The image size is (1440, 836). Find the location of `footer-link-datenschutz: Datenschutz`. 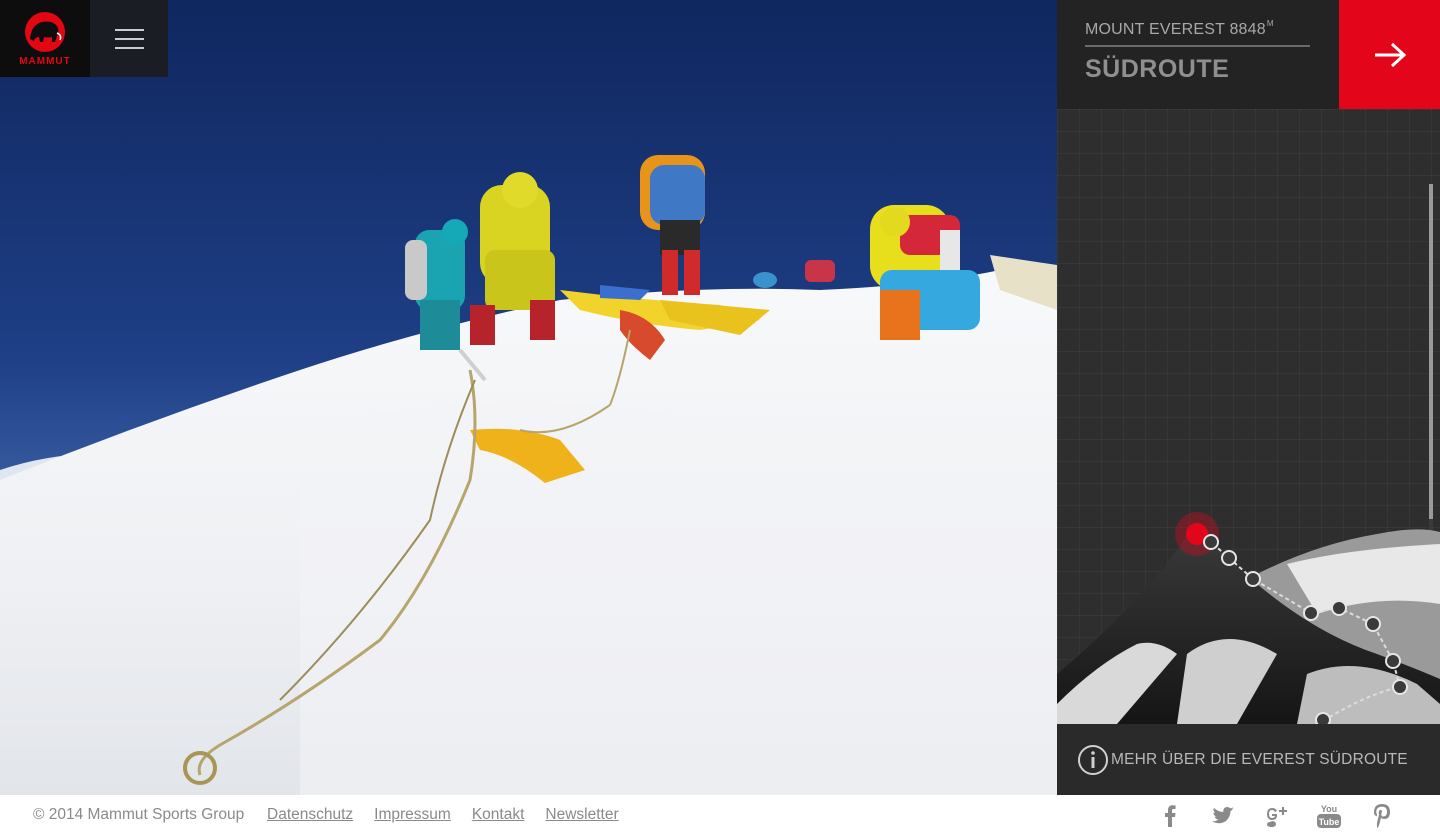

footer-link-datenschutz: Datenschutz is located at coordinates (310, 815).